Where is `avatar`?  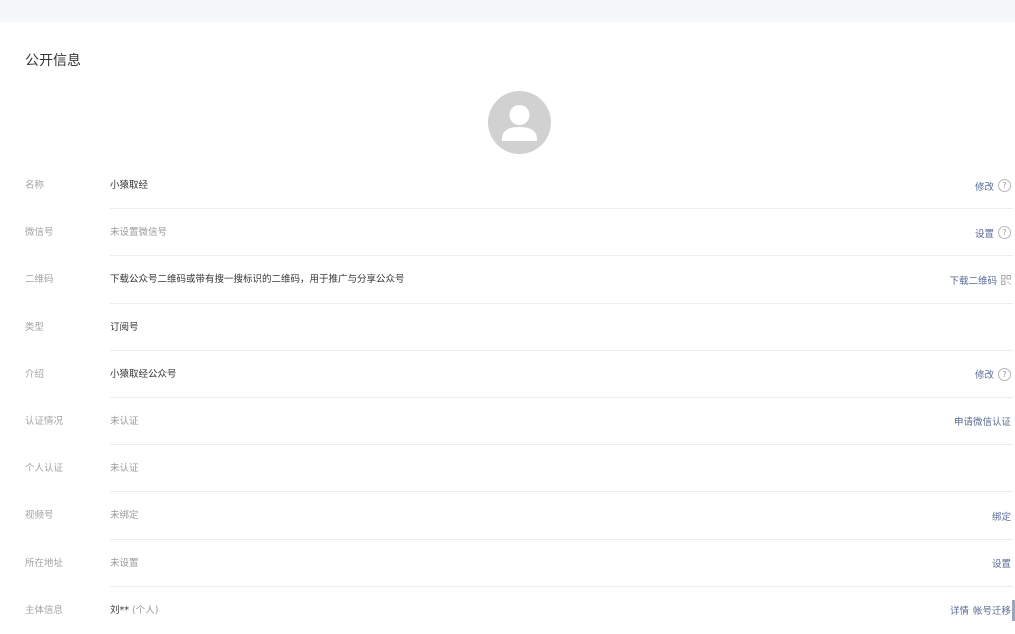 avatar is located at coordinates (519, 122).